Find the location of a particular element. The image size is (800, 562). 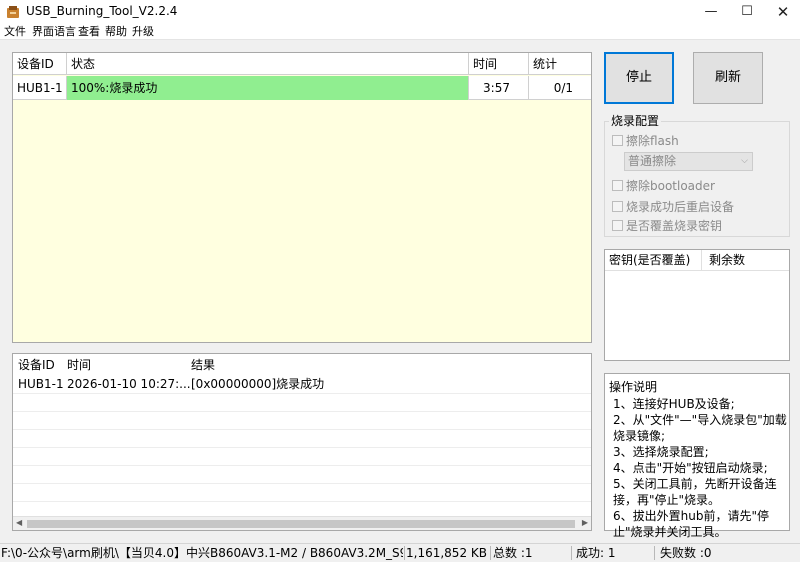

chevron-down-icon: ⌵ is located at coordinates (744, 161).